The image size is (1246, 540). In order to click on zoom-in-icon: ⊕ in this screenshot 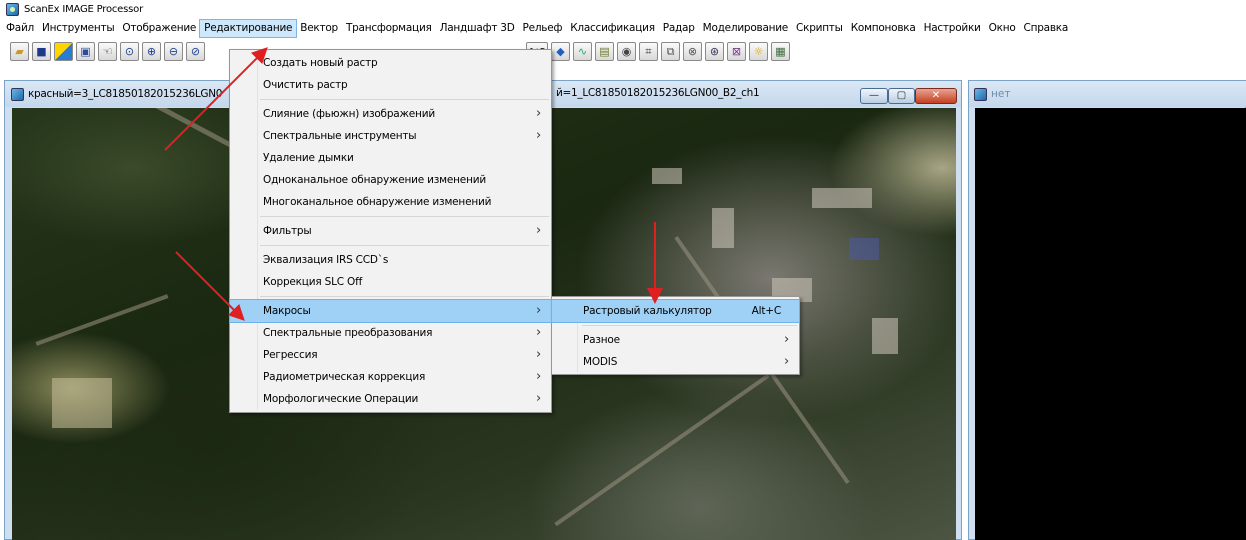, I will do `click(151, 51)`.